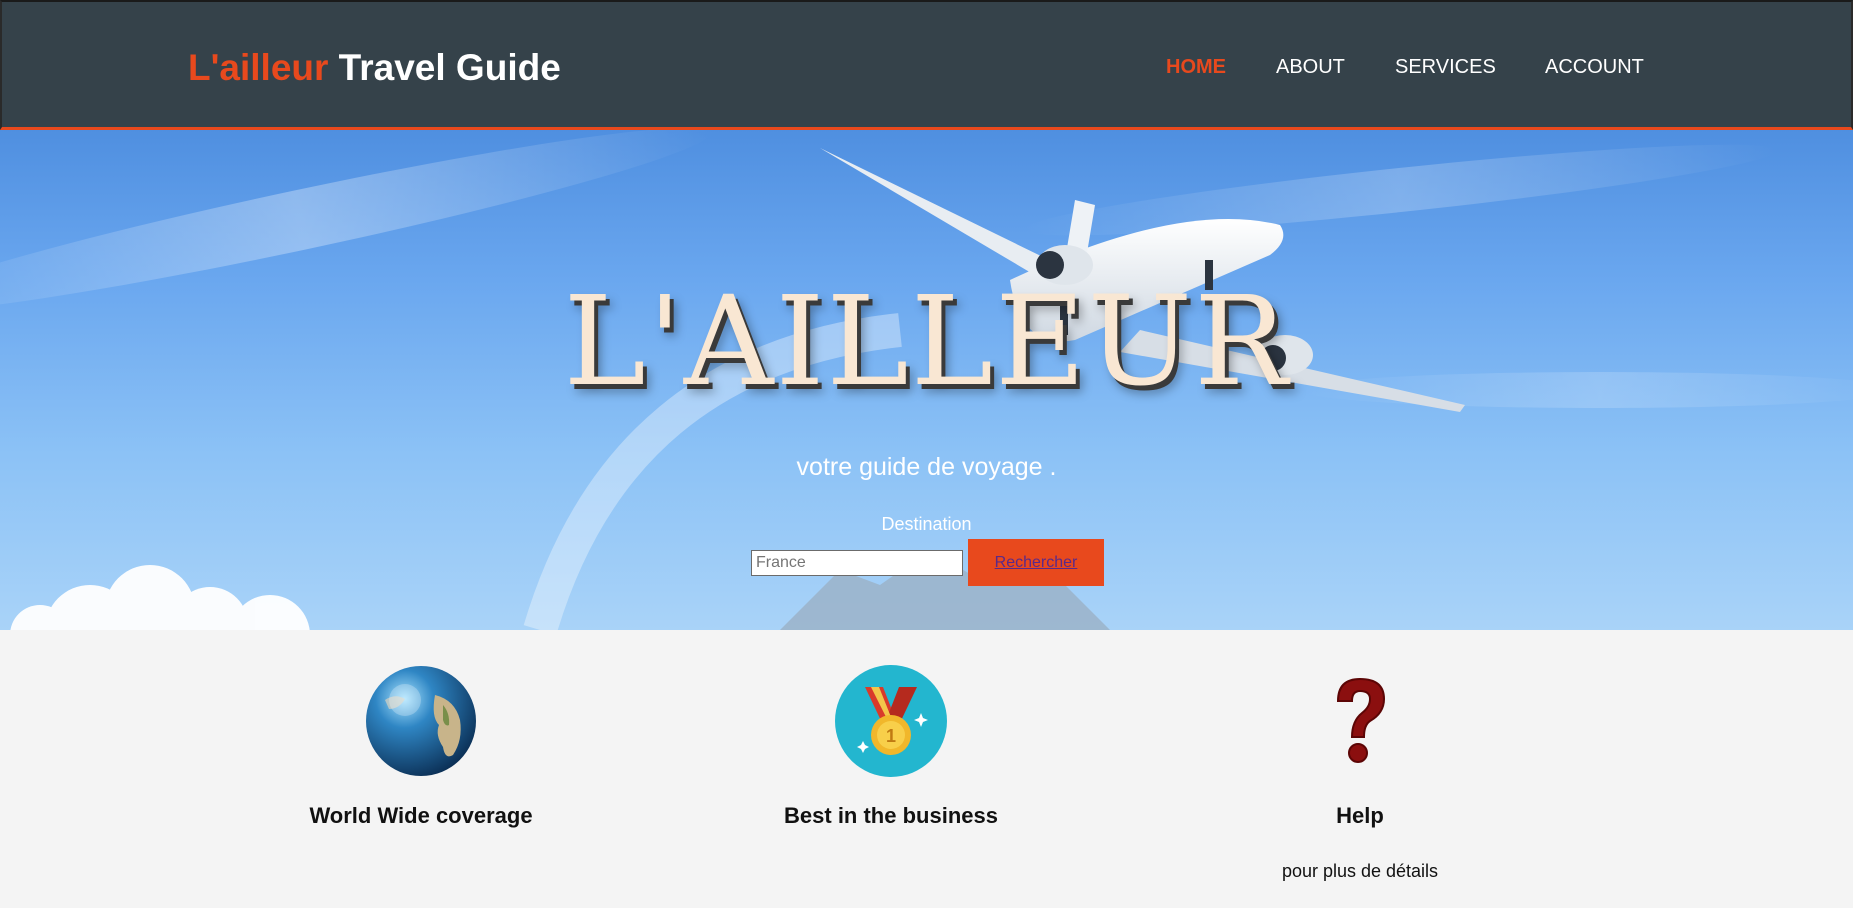 The height and width of the screenshot is (908, 1853). What do you see at coordinates (1360, 721) in the screenshot?
I see `question-mark-icon` at bounding box center [1360, 721].